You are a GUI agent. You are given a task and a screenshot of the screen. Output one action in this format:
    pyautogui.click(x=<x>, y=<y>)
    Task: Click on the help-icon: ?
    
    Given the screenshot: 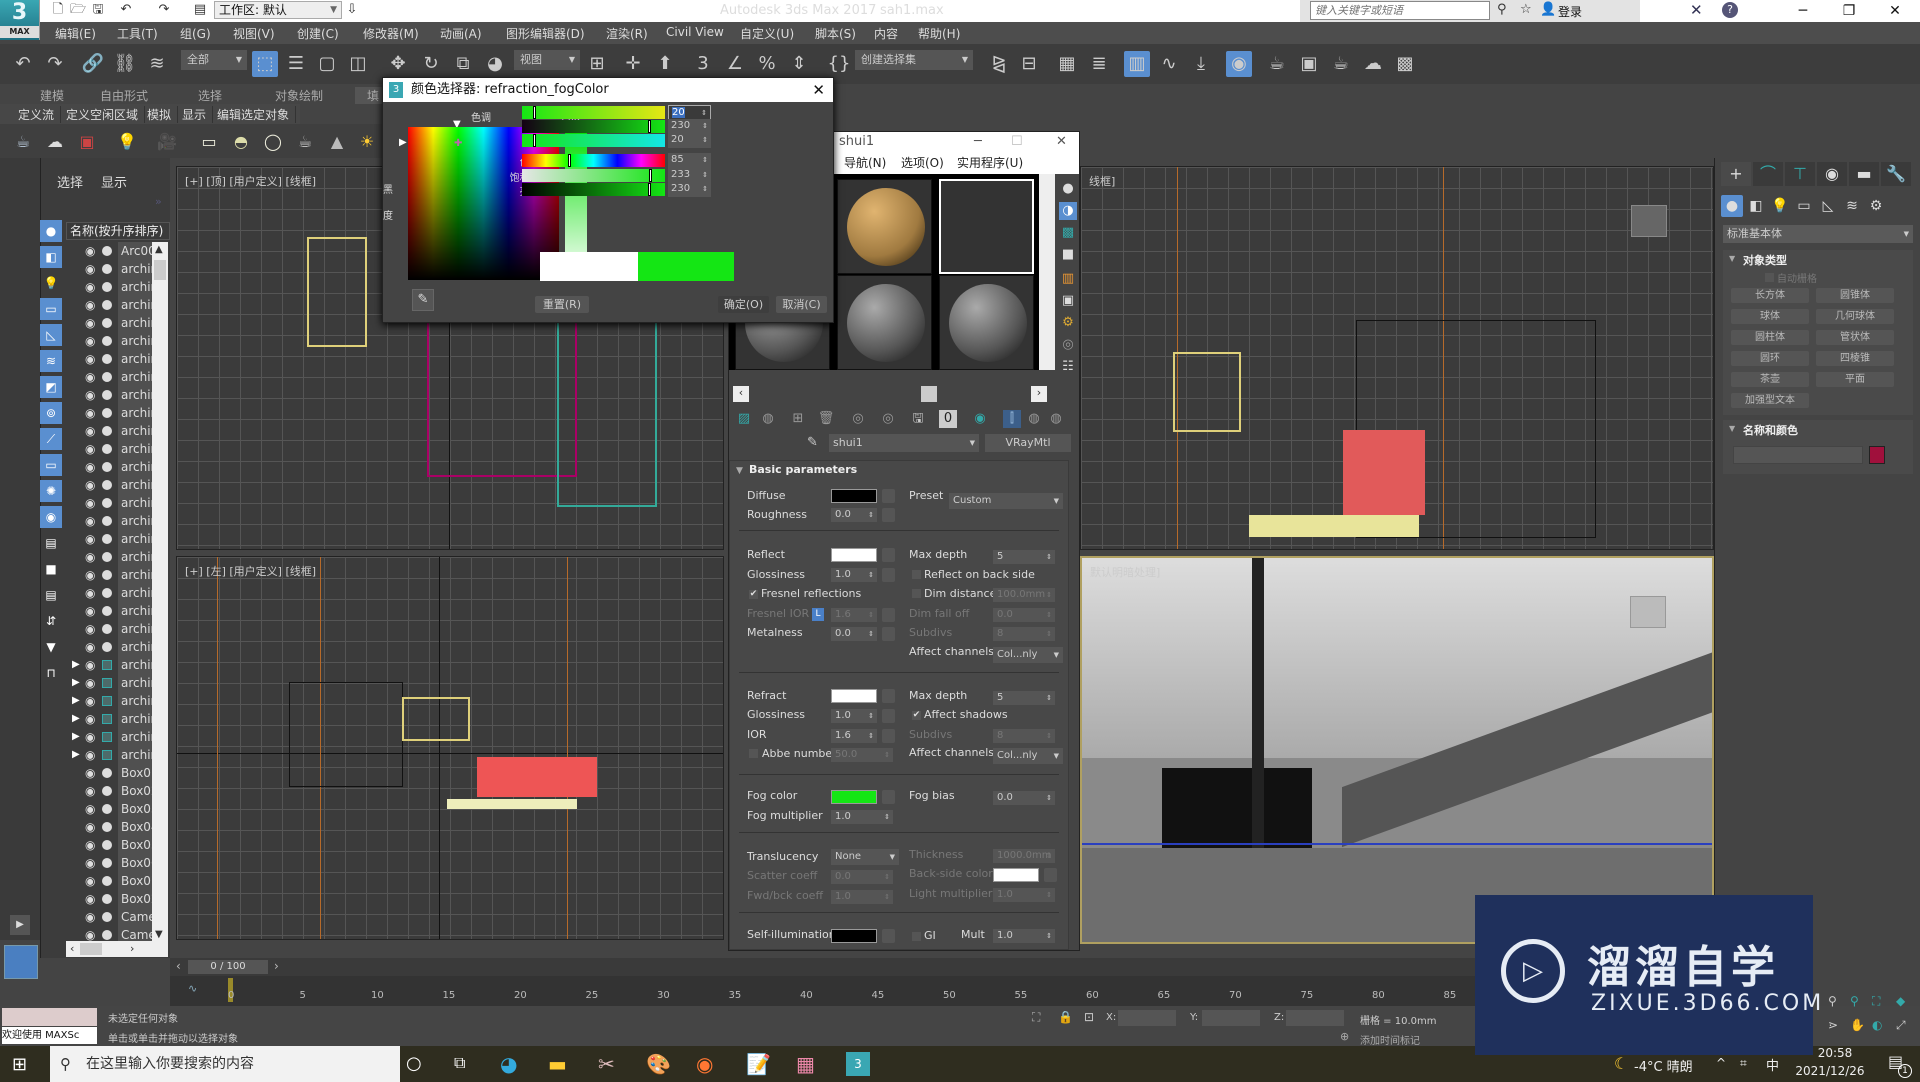 What is the action you would take?
    pyautogui.click(x=1730, y=10)
    